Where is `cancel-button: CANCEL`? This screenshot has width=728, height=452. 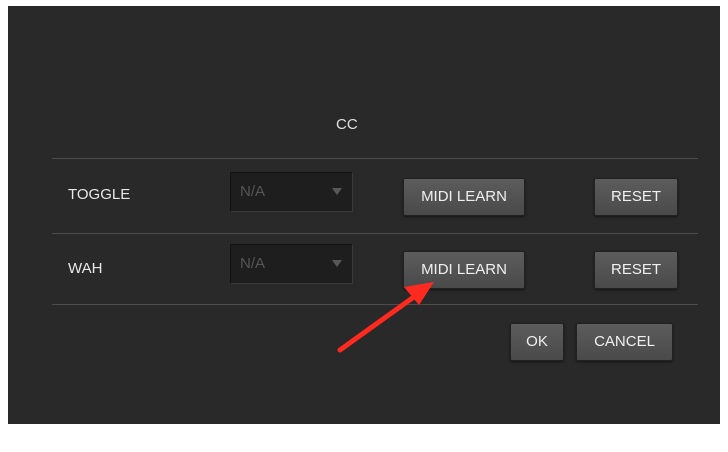
cancel-button: CANCEL is located at coordinates (624, 342).